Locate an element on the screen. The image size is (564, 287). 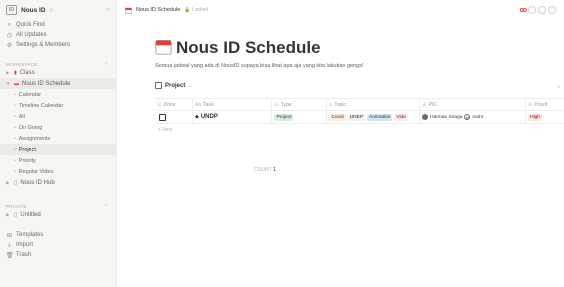
type-cell: Project is located at coordinates (300, 117).